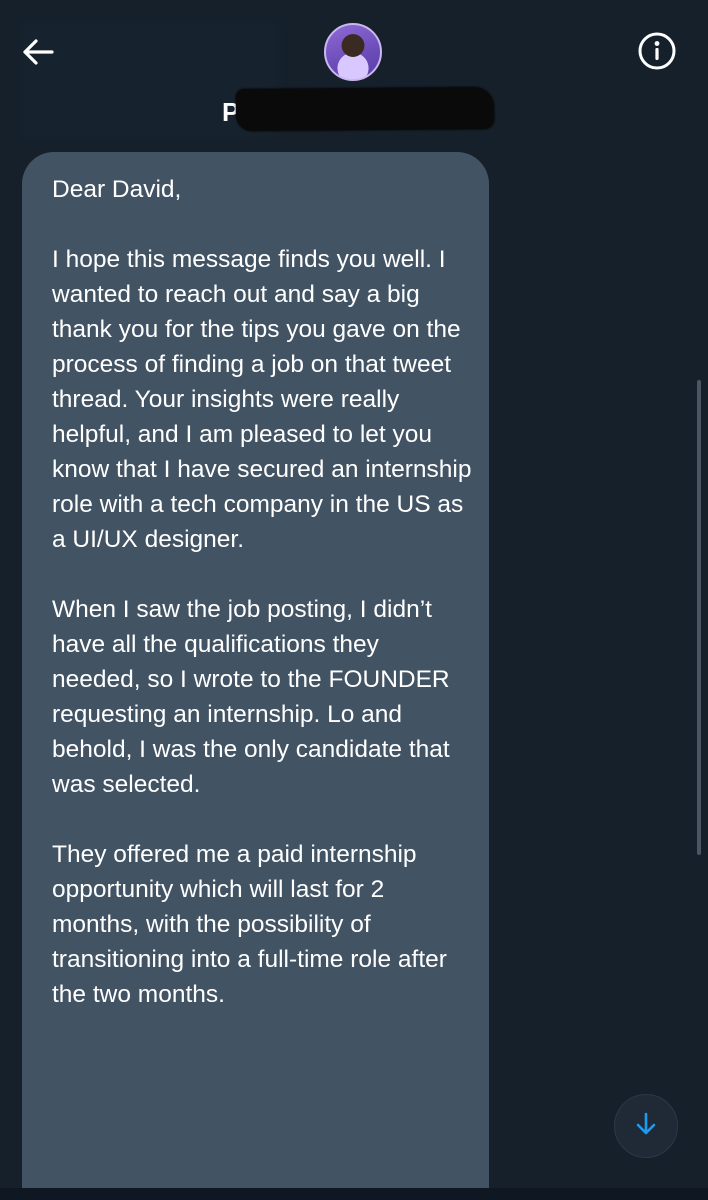 The height and width of the screenshot is (1200, 708). I want to click on contact-avatar, so click(353, 52).